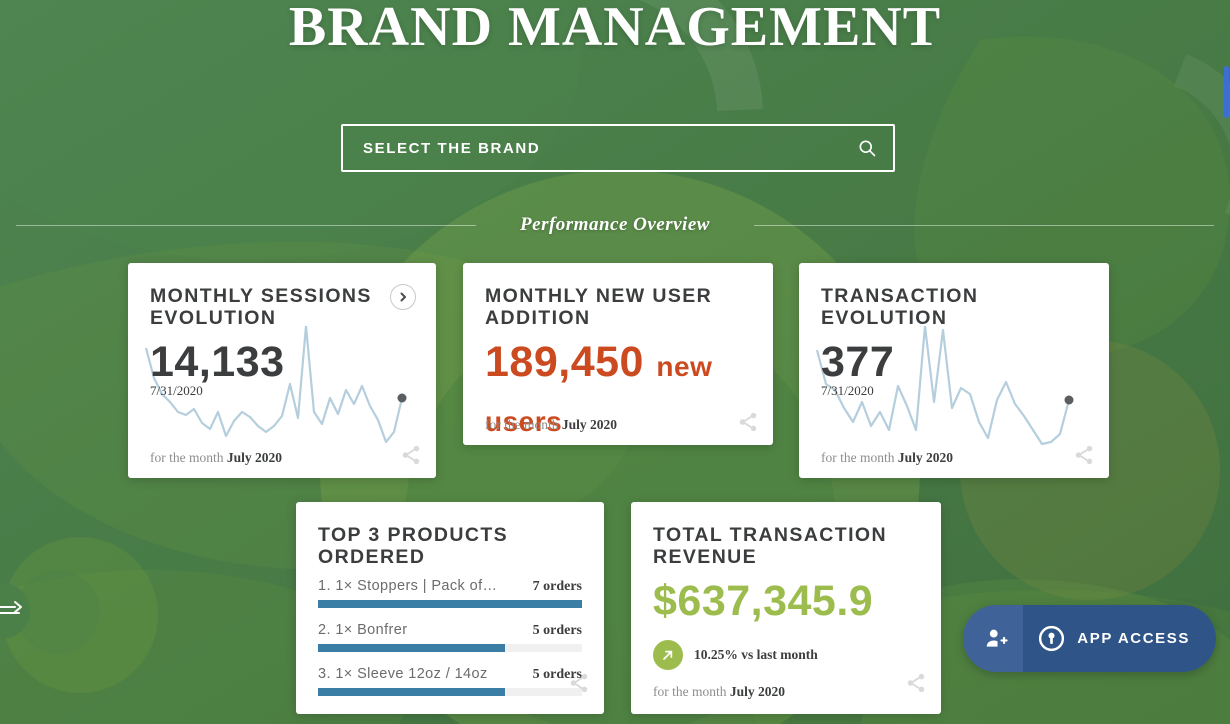  Describe the element at coordinates (1133, 638) in the screenshot. I see `app-access-label: APP ACCESS` at that location.